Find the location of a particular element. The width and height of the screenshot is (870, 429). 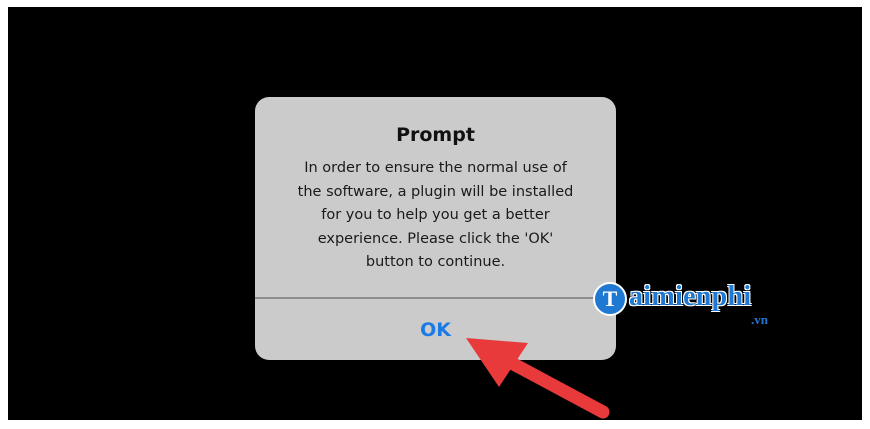

arrow-pointer-icon is located at coordinates (538, 378).